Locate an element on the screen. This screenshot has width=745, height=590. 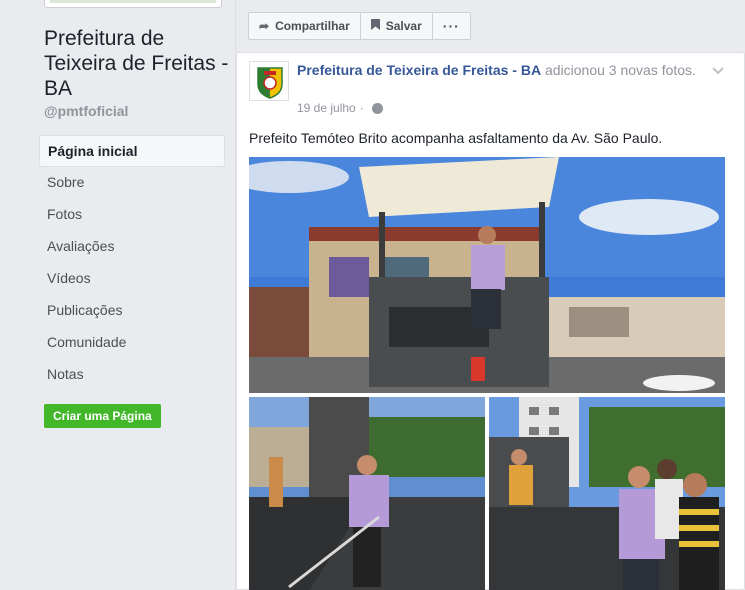
nav-item-about: Sobre is located at coordinates (132, 183).